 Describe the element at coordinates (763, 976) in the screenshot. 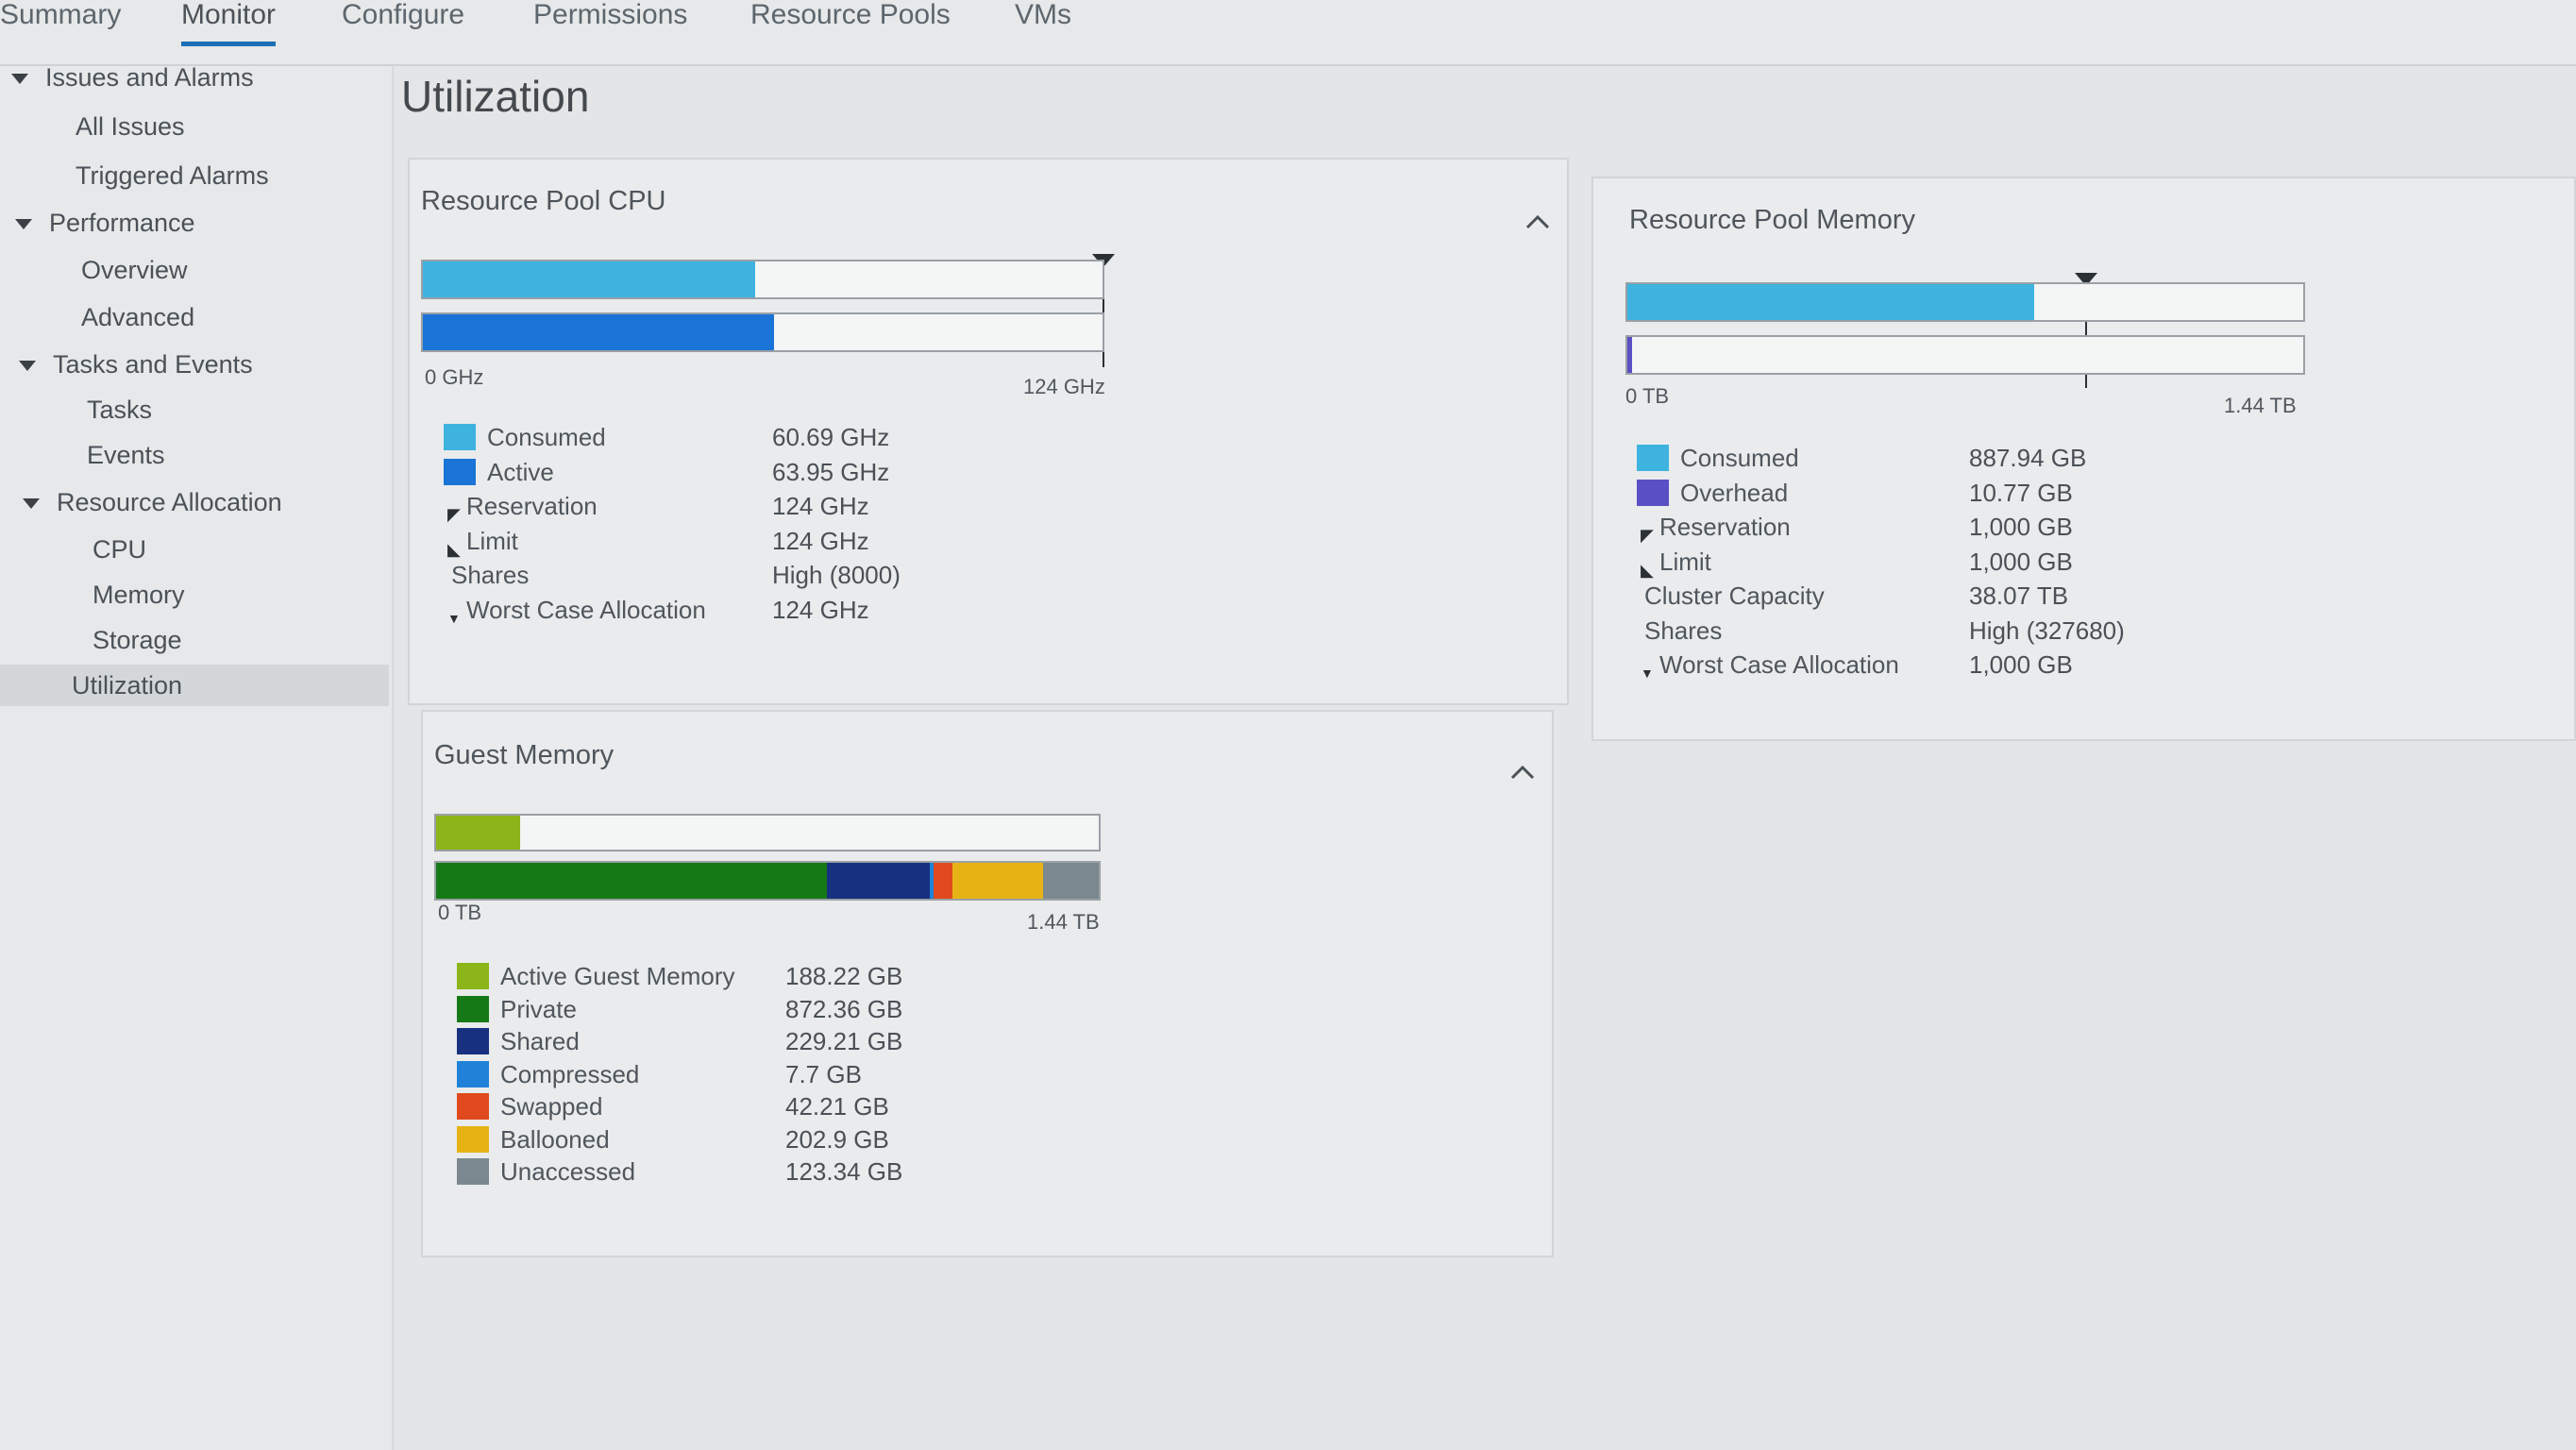

I see `guest-legend-active-guest-memory: Active Guest Memory 188.22 GB` at that location.